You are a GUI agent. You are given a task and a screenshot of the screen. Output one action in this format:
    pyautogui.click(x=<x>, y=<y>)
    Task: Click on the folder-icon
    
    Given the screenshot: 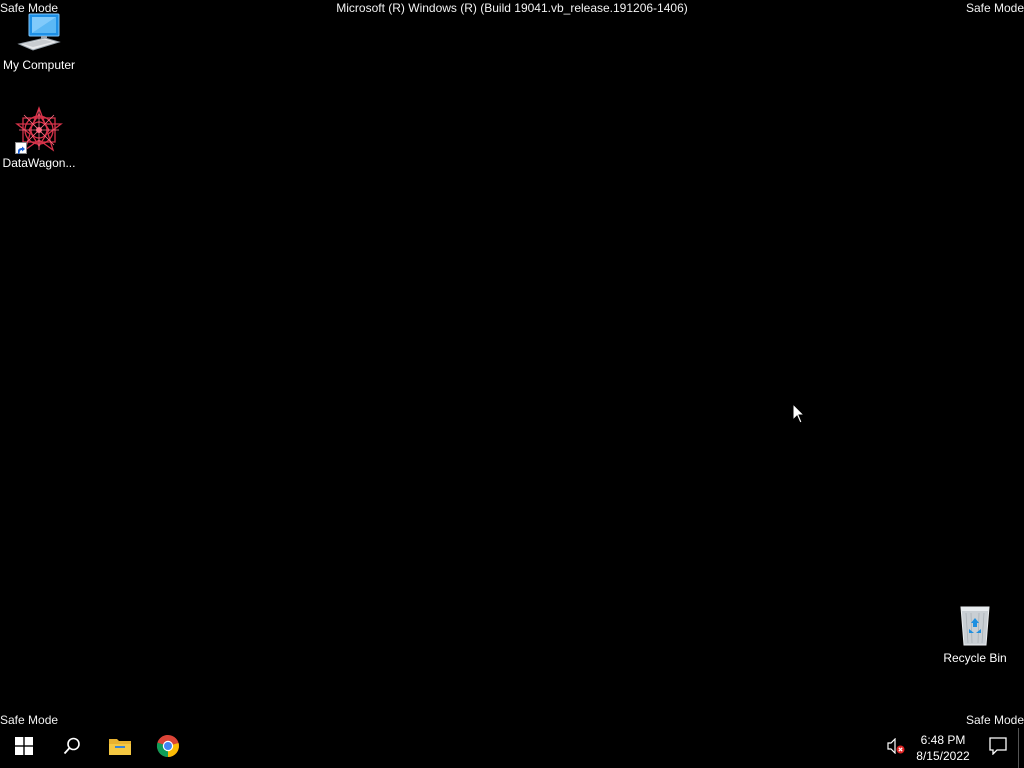 What is the action you would take?
    pyautogui.click(x=120, y=748)
    